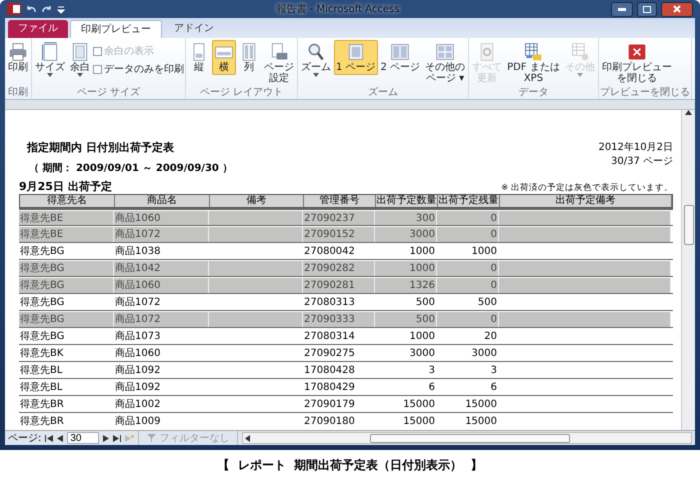  What do you see at coordinates (329, 405) in the screenshot?
I see `table-cell-text: 27090179` at bounding box center [329, 405].